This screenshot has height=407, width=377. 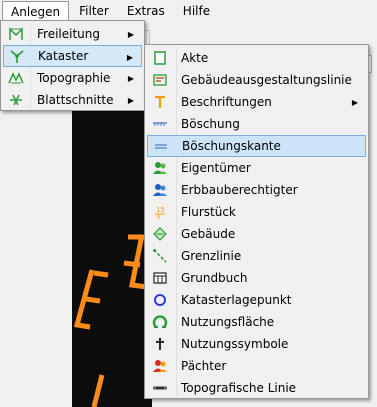 I want to click on terrain-icon, so click(x=16, y=78).